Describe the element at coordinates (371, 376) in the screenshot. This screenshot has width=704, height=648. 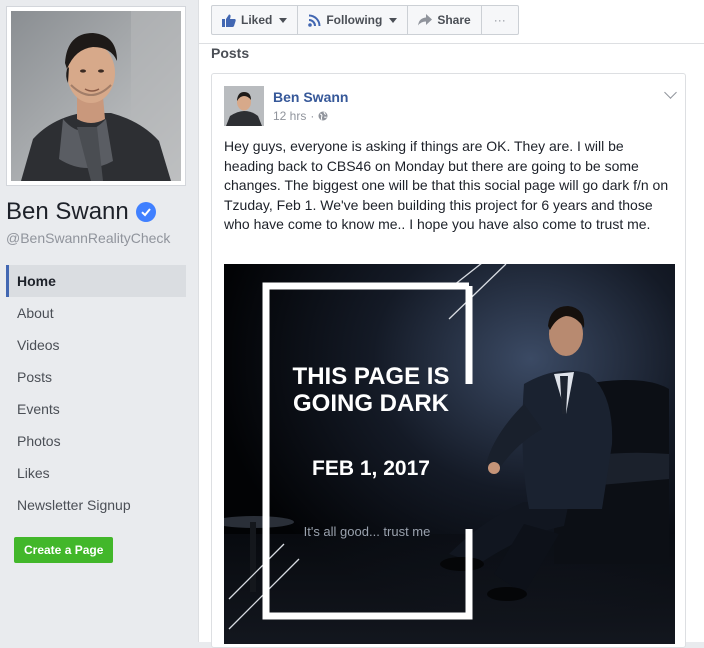
I see `graphic-headline-line1: THIS PAGE IS` at that location.